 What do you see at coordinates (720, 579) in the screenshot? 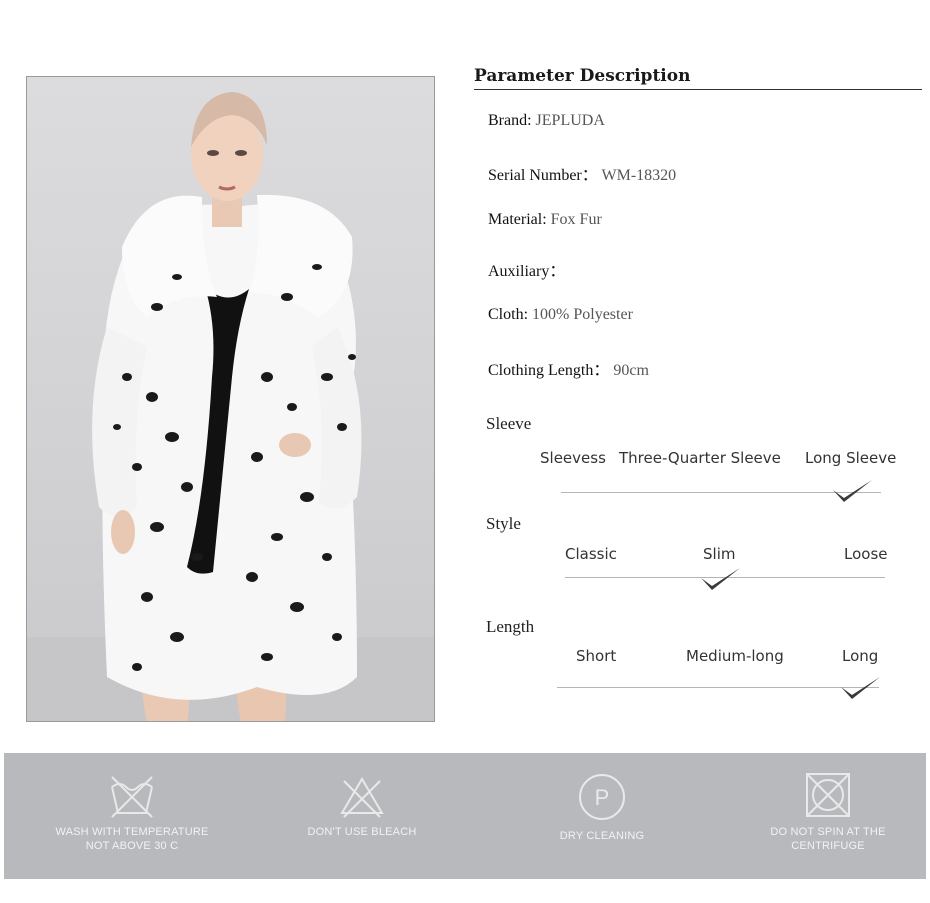
I see `style-selected-check-icon` at bounding box center [720, 579].